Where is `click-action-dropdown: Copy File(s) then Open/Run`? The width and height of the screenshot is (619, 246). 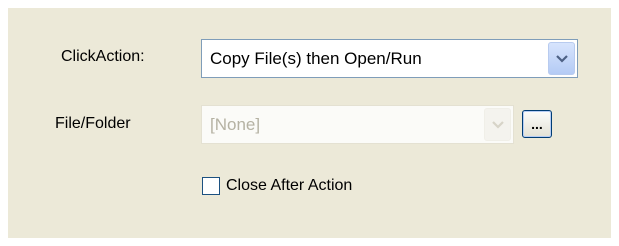 click-action-dropdown: Copy File(s) then Open/Run is located at coordinates (389, 58).